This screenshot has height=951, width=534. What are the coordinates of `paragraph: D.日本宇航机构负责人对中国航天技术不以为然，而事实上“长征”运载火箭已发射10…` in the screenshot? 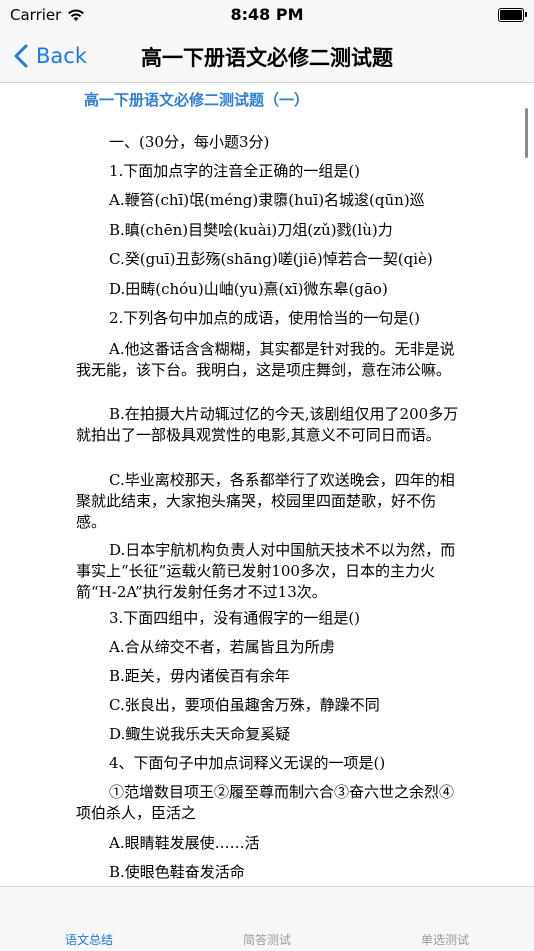 It's located at (266, 571).